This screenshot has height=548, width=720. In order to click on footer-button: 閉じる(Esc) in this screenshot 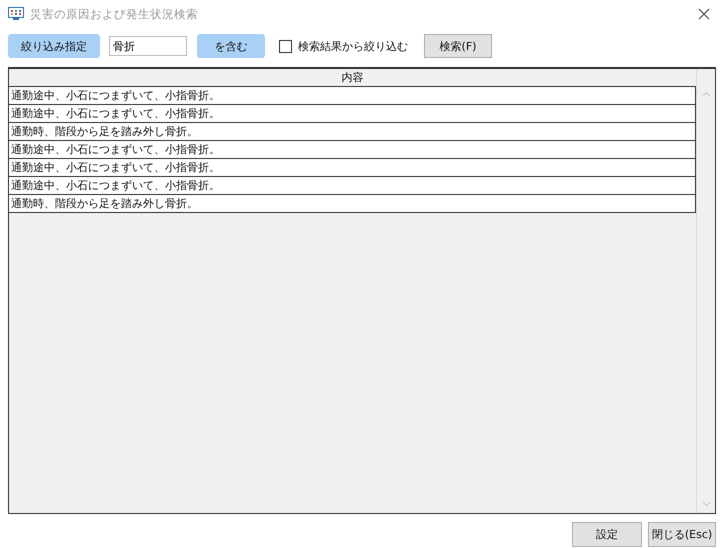, I will do `click(682, 534)`.